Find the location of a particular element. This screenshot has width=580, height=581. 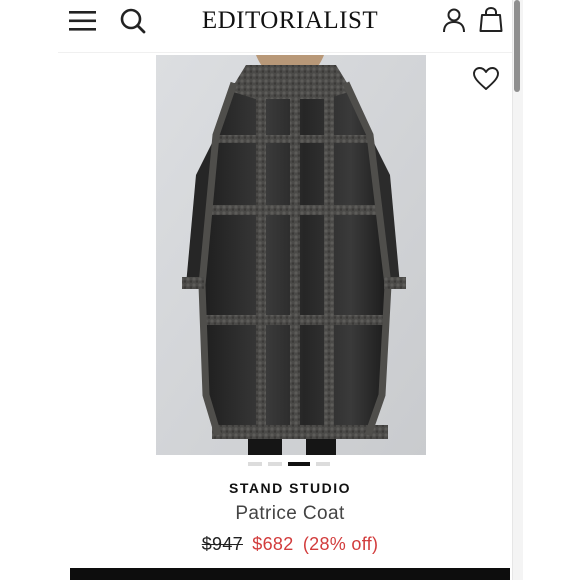

hamburger-menu-icon is located at coordinates (83, 21).